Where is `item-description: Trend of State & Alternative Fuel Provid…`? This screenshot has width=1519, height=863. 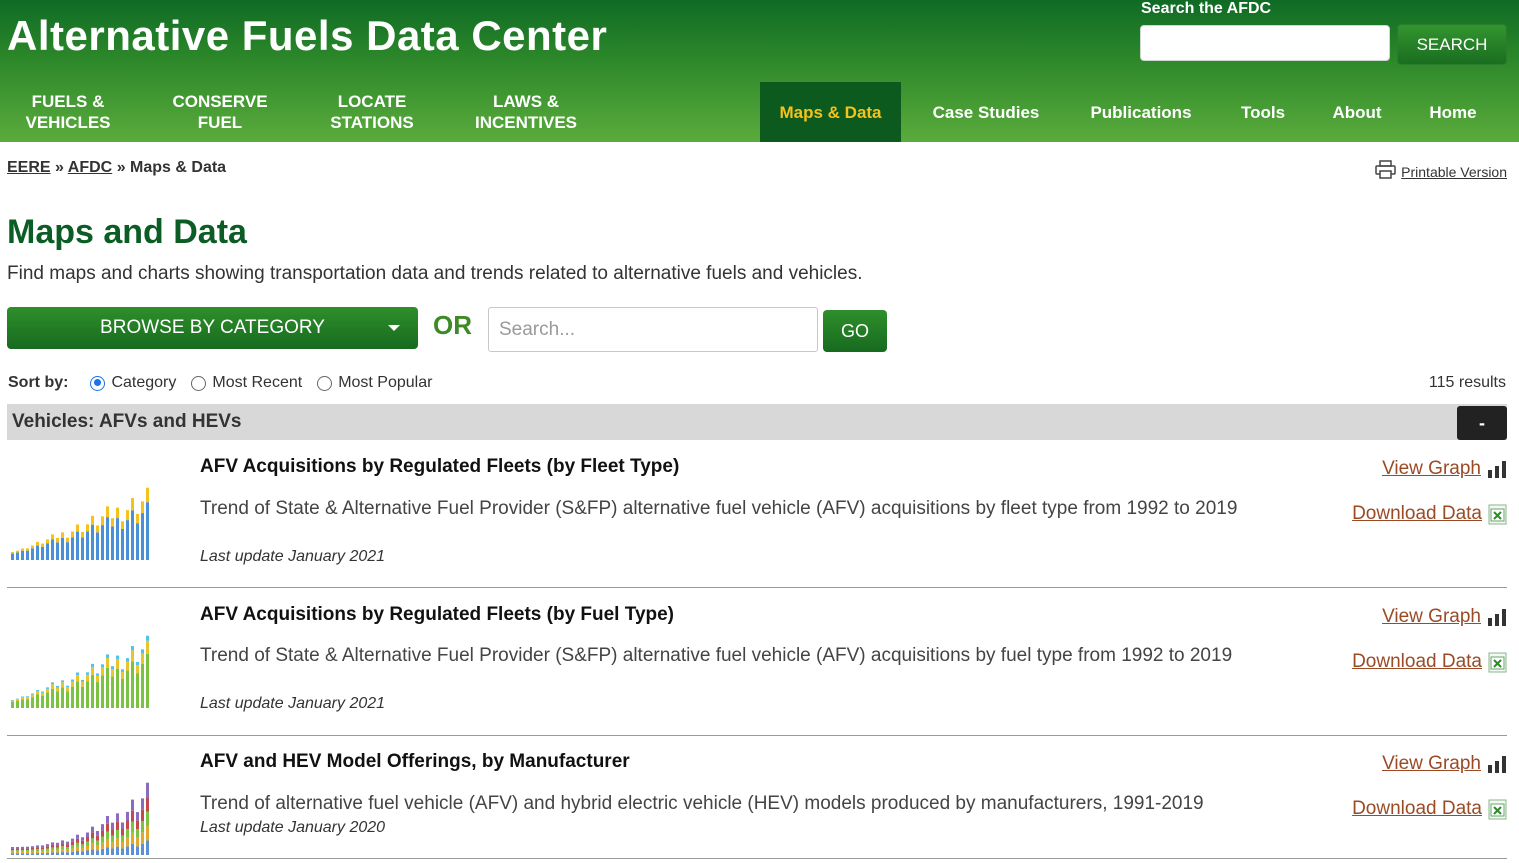
item-description: Trend of State & Alternative Fuel Provid… is located at coordinates (719, 508).